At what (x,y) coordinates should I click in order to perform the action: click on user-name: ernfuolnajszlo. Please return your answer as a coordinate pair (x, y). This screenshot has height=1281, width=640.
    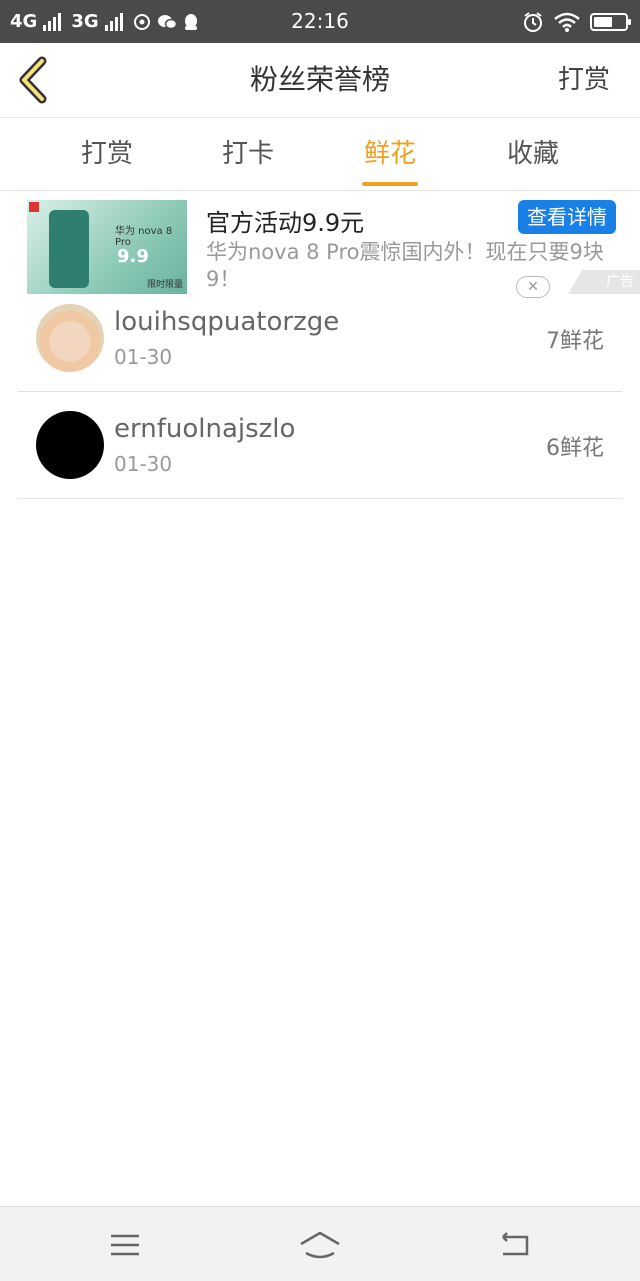
    Looking at the image, I should click on (205, 429).